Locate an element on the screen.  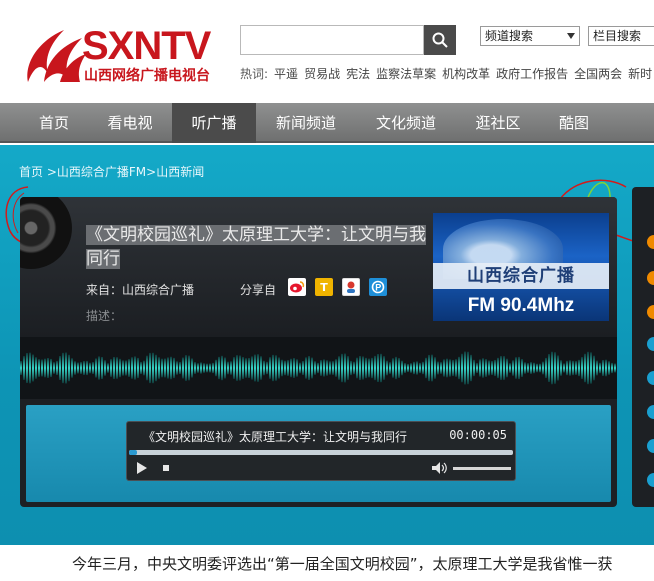
search-button is located at coordinates (440, 40).